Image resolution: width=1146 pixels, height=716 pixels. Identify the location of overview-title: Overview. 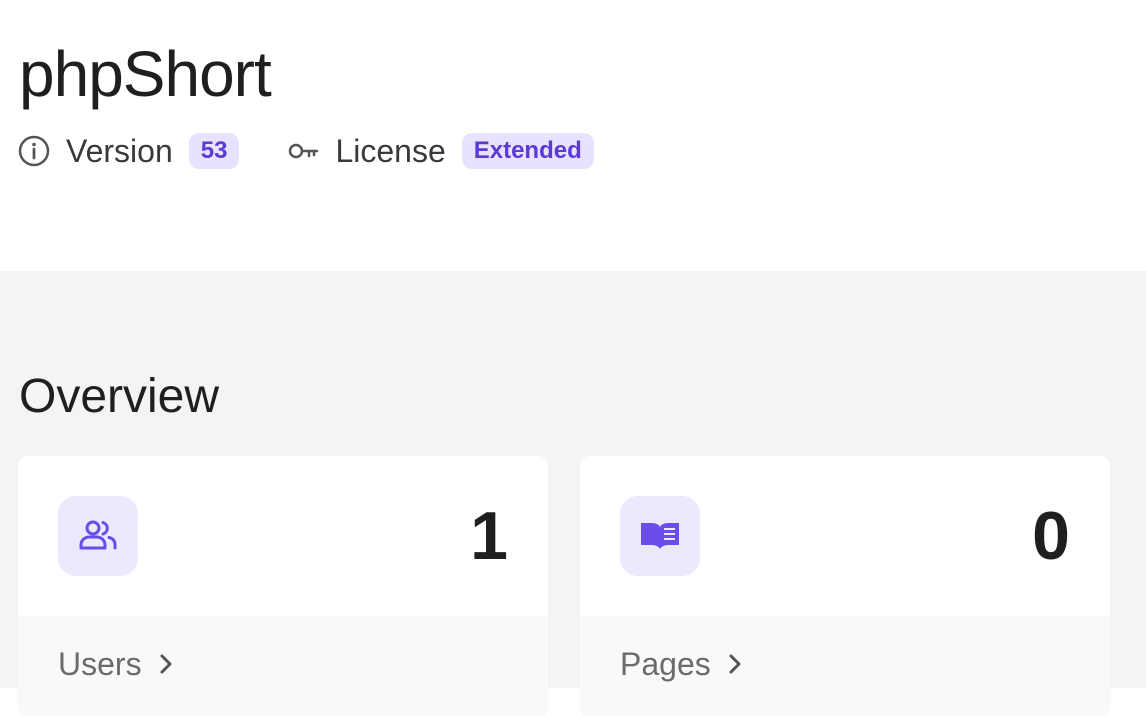
(119, 396).